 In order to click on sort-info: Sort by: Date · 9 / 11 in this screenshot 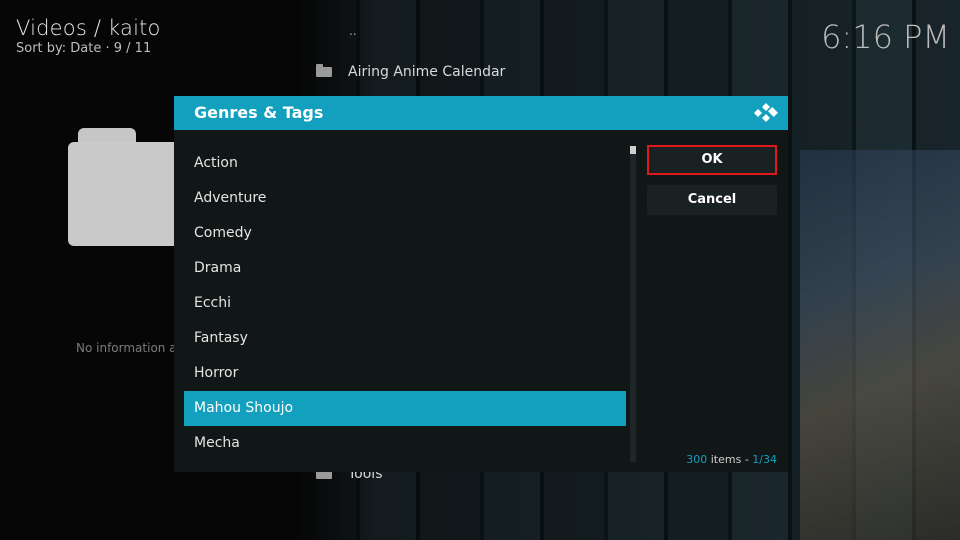, I will do `click(84, 48)`.